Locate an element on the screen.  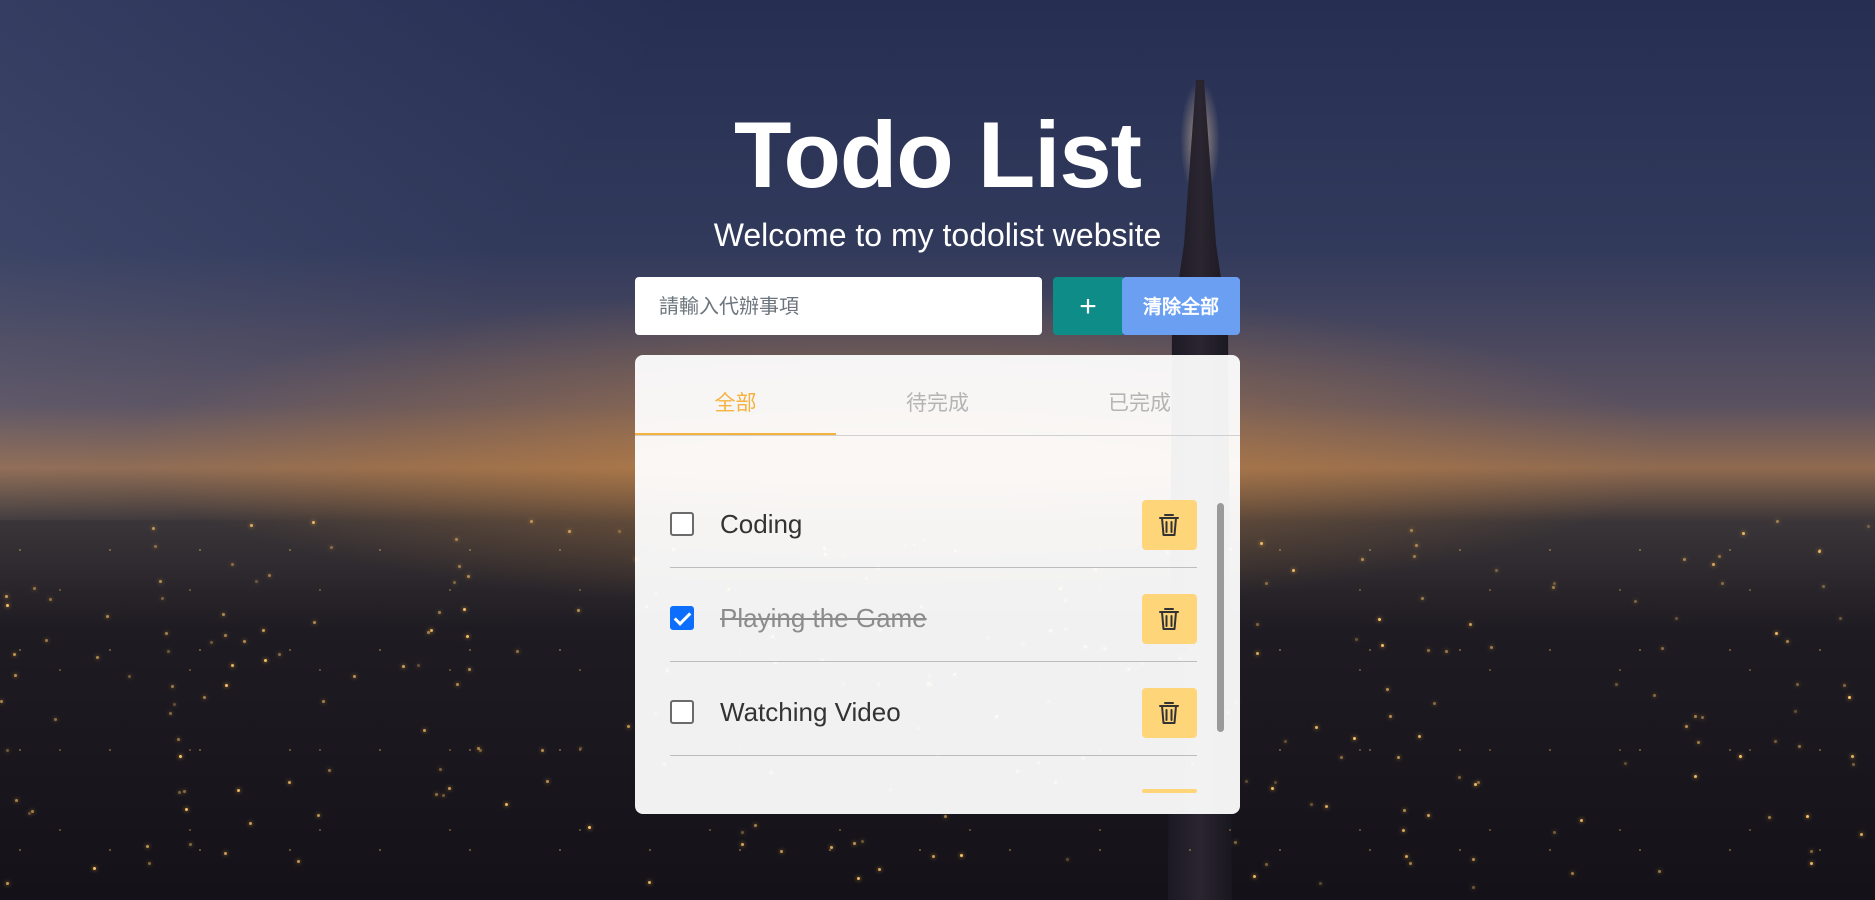
todo-text: Playing the Game is located at coordinates (823, 618).